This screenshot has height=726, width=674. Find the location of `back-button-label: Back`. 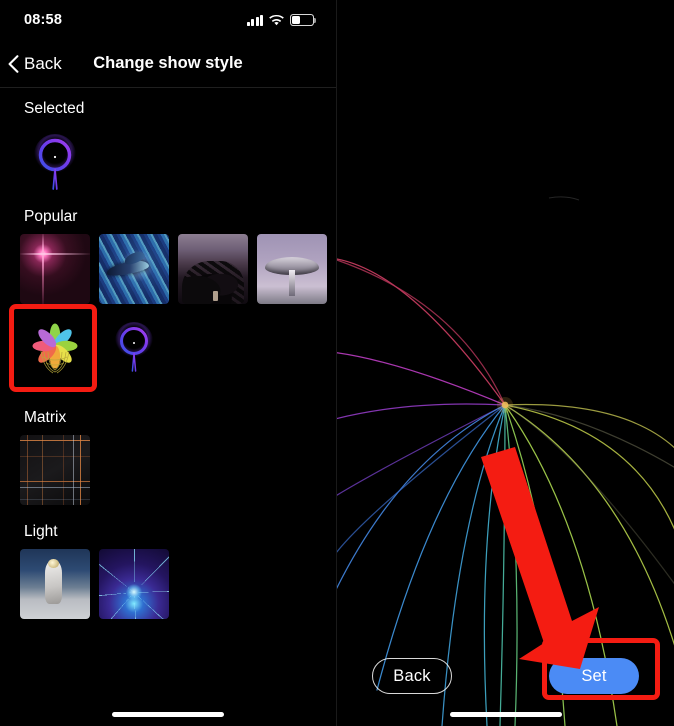

back-button-label: Back is located at coordinates (43, 63).